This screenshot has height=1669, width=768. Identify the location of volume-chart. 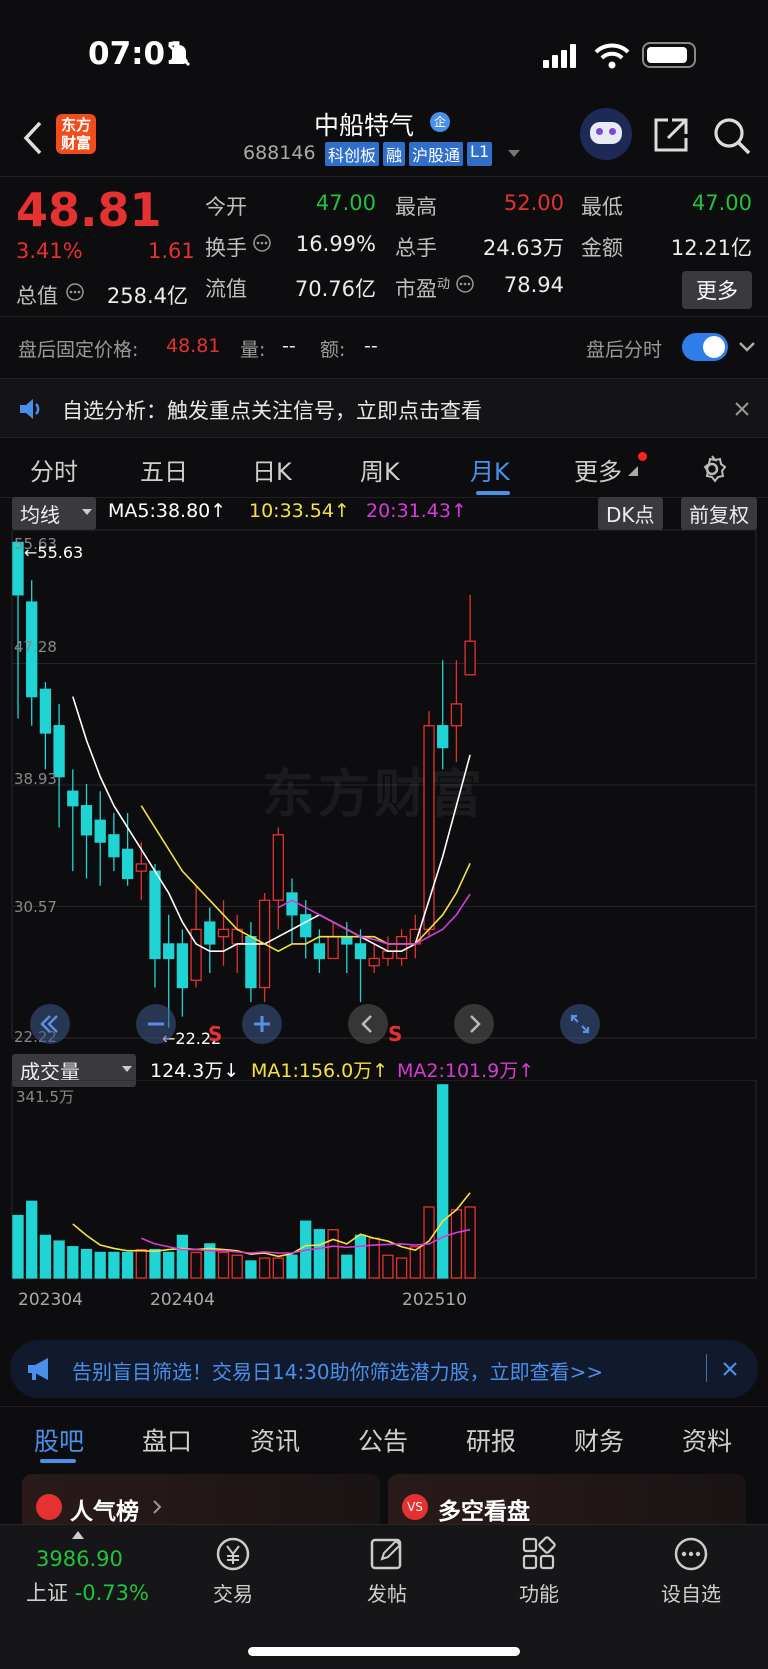
(384, 1180).